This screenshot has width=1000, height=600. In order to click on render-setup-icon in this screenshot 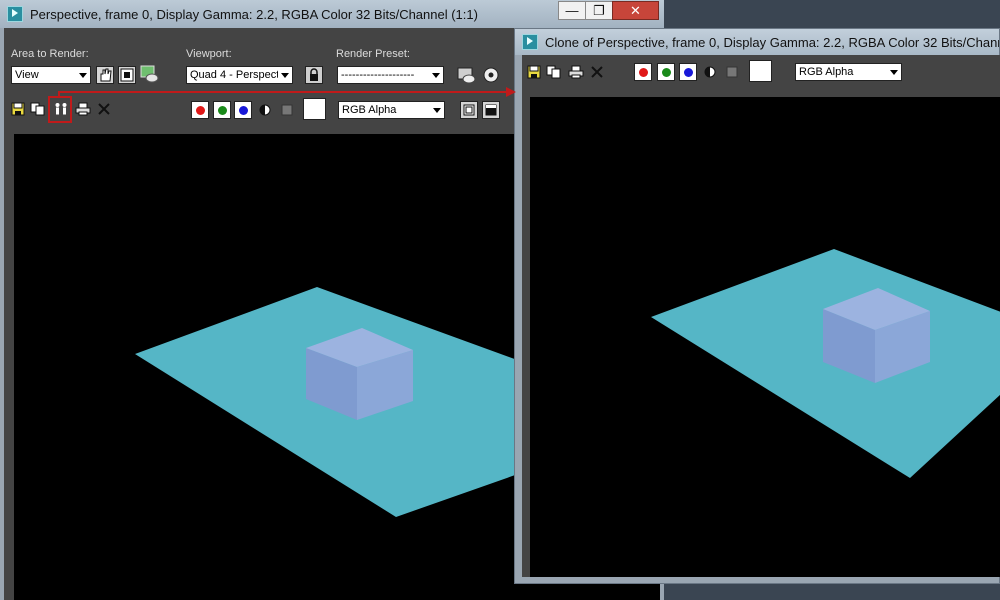, I will do `click(466, 75)`.